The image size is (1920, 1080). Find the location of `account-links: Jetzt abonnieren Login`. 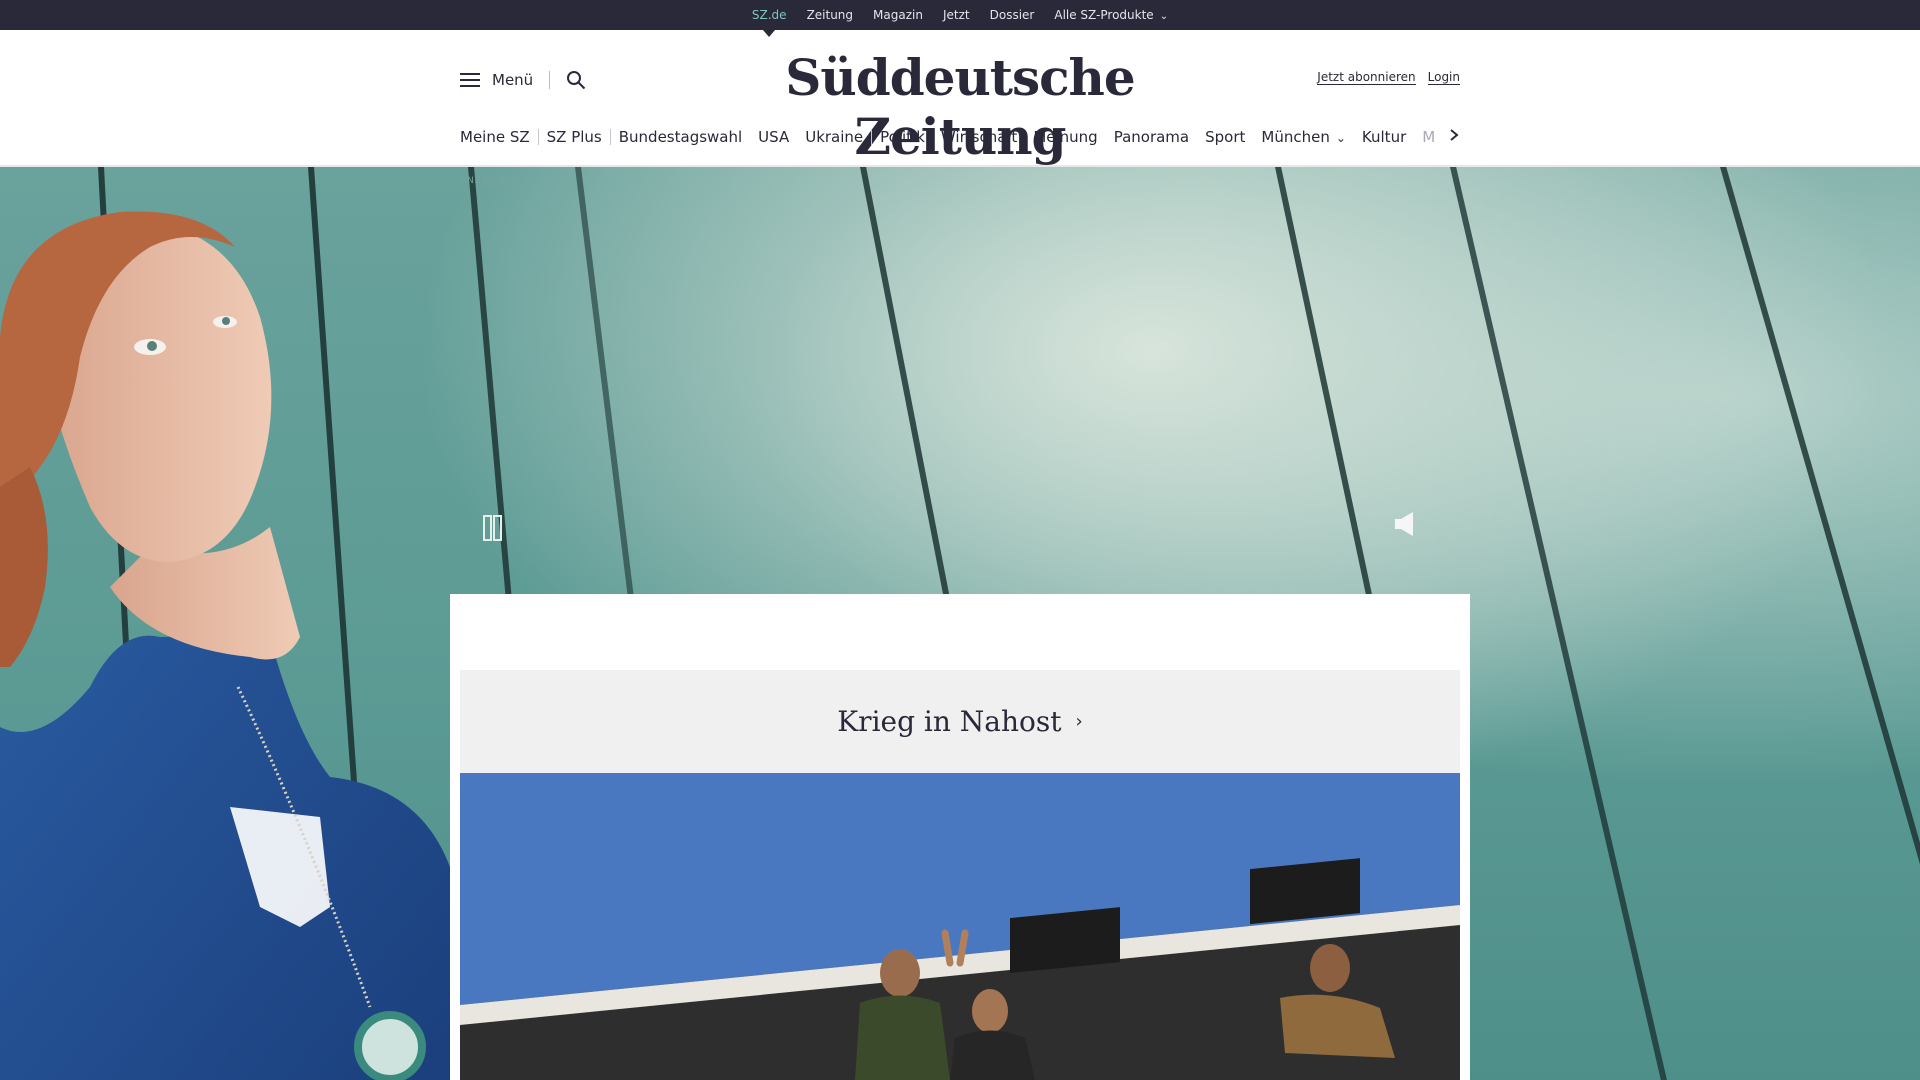

account-links: Jetzt abonnieren Login is located at coordinates (1388, 77).